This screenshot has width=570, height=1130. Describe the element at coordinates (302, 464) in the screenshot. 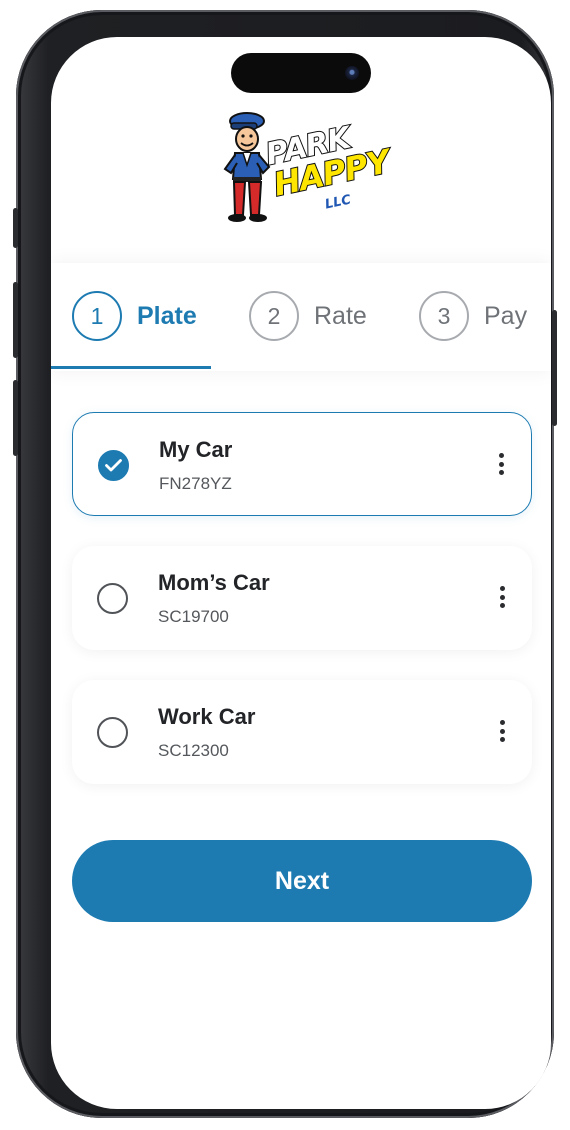

I see `car-item-my-car: My Car FN278YZ` at that location.